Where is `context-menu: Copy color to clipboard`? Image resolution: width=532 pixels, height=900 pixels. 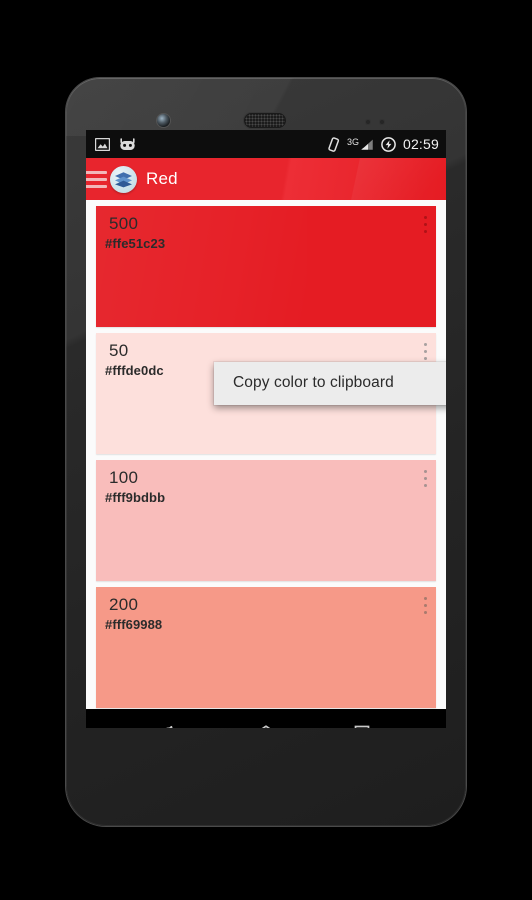
context-menu: Copy color to clipboard is located at coordinates (330, 383).